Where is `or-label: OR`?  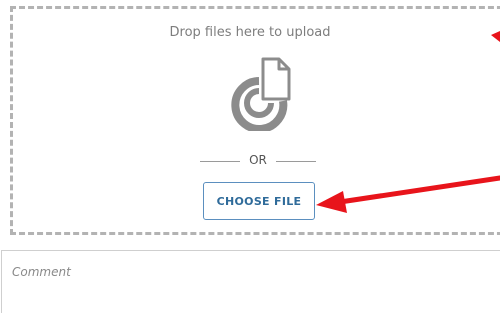
or-label: OR is located at coordinates (258, 160).